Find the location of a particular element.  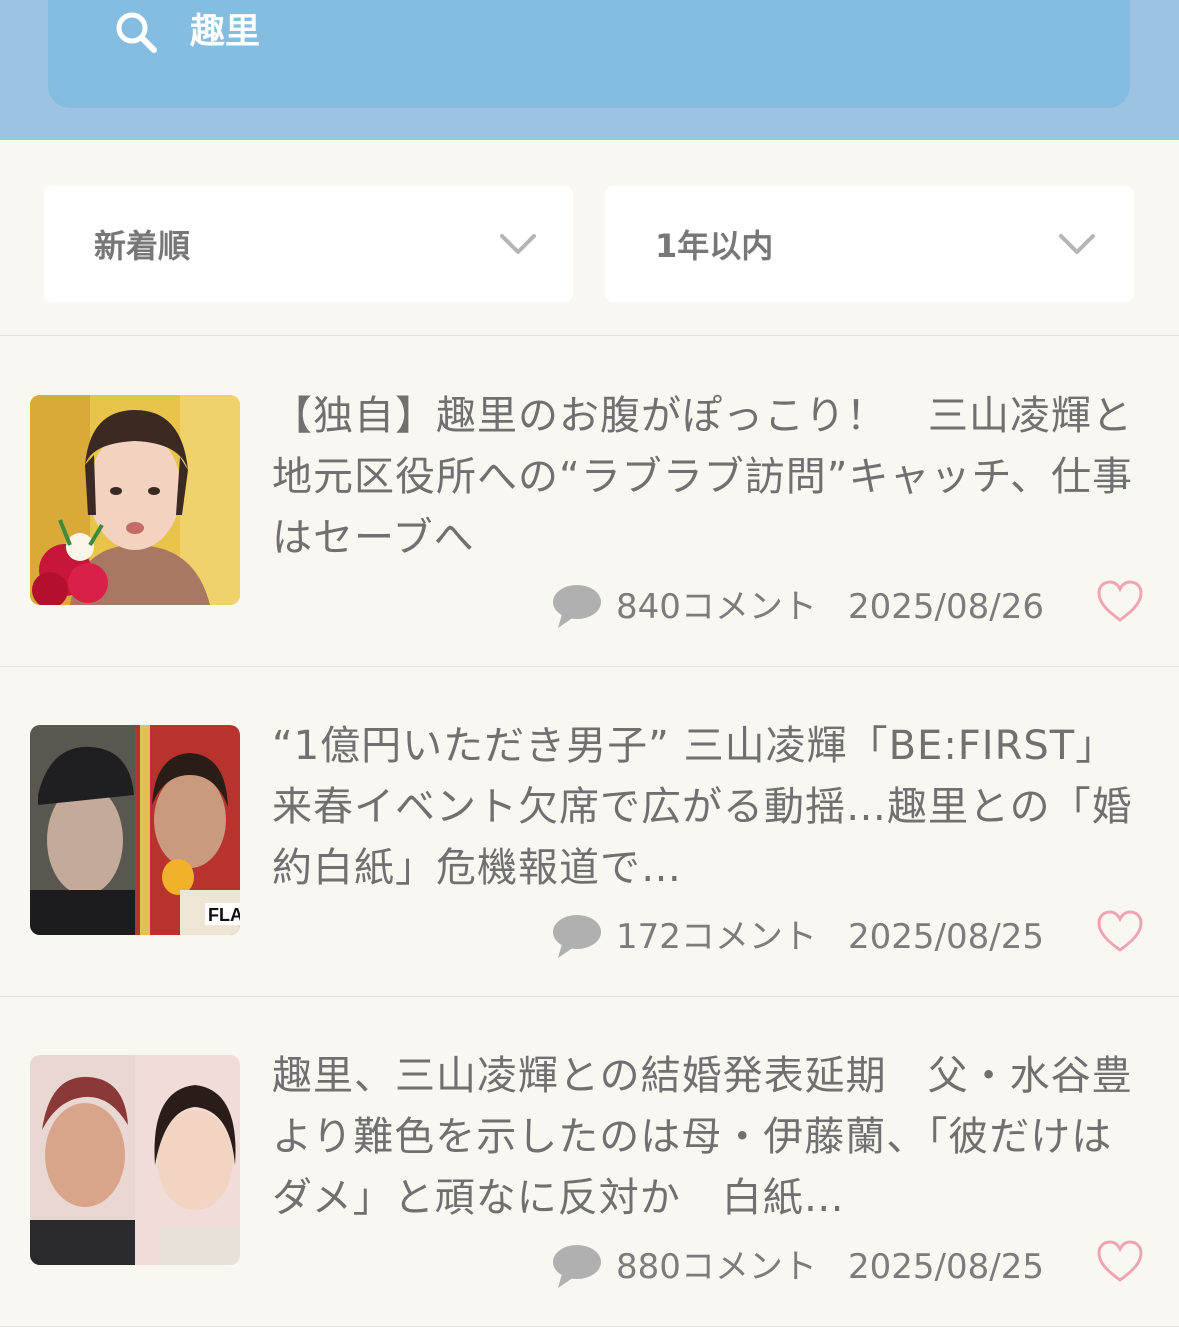

article-meta: 840コメント 2025/08/26 is located at coordinates (589, 607).